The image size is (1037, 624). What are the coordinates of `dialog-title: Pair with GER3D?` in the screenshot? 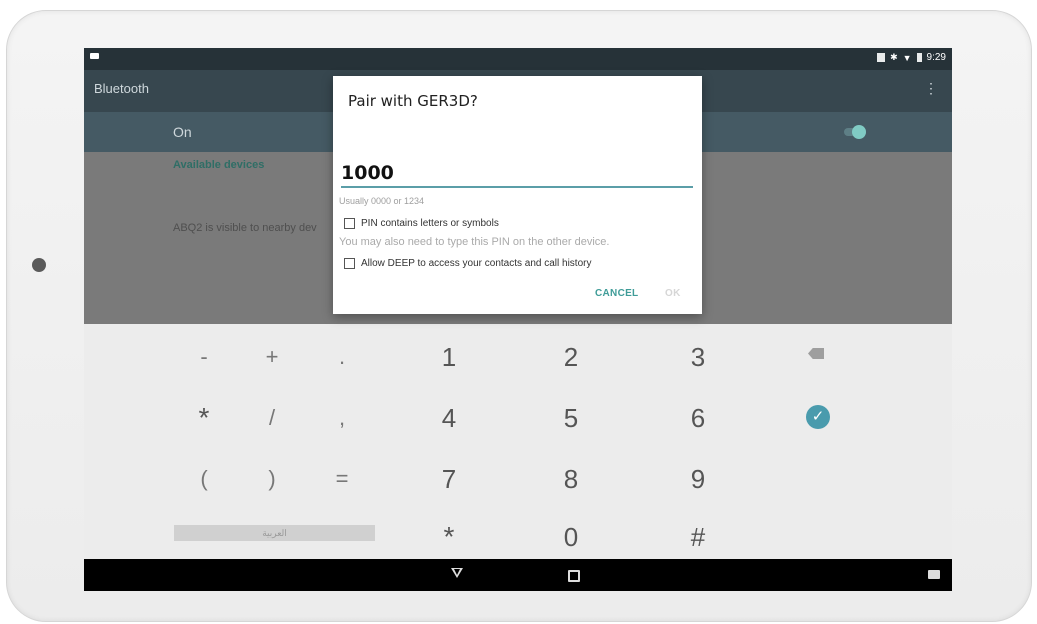 It's located at (413, 101).